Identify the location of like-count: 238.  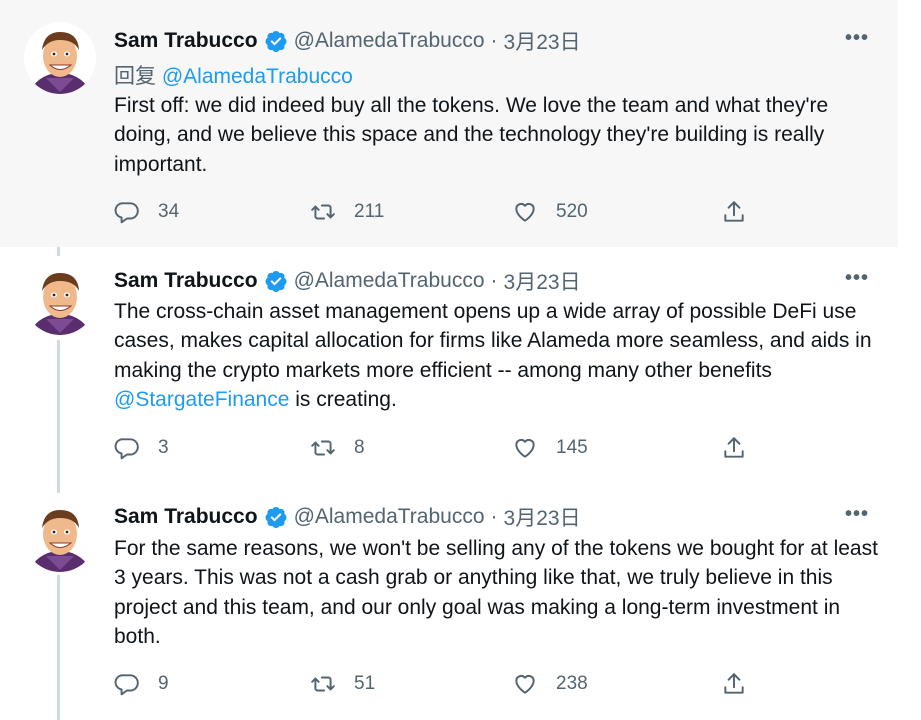
(572, 683).